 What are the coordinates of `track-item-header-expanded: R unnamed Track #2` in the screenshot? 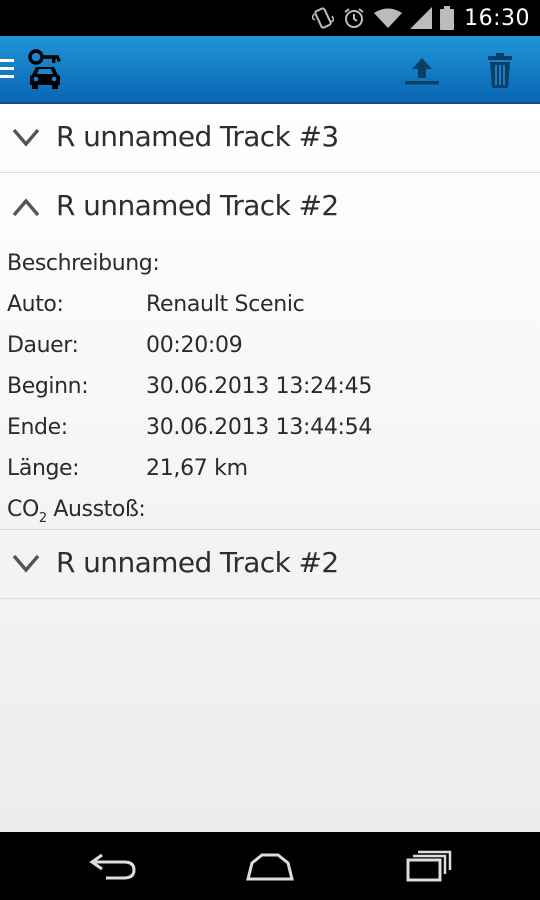 It's located at (270, 207).